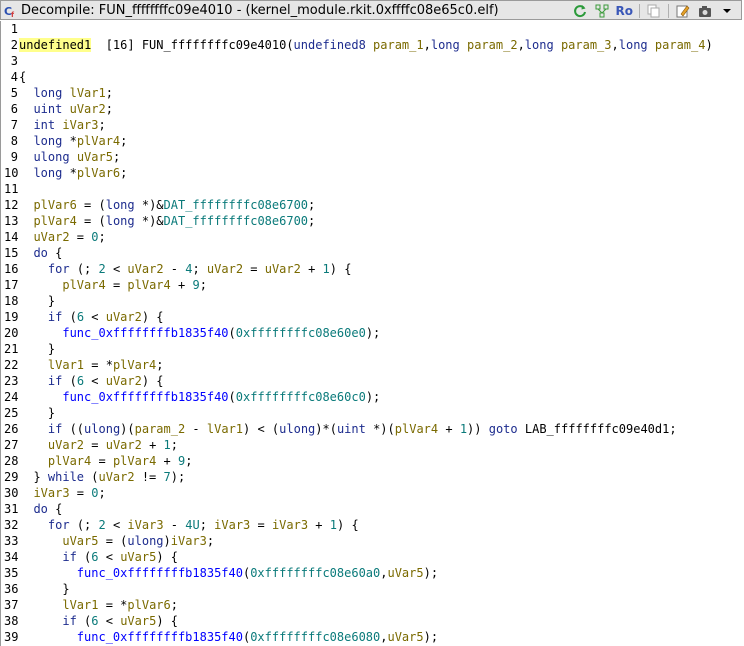 This screenshot has width=744, height=646. What do you see at coordinates (14, 93) in the screenshot?
I see `line-number: 5` at bounding box center [14, 93].